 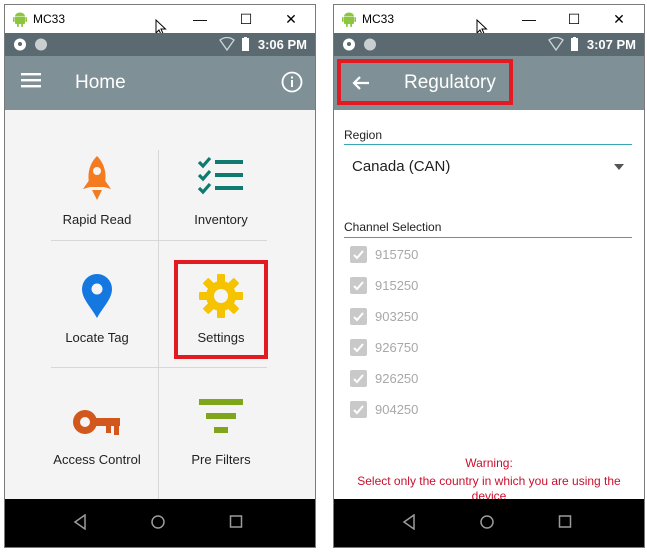 What do you see at coordinates (292, 82) in the screenshot?
I see `info-icon` at bounding box center [292, 82].